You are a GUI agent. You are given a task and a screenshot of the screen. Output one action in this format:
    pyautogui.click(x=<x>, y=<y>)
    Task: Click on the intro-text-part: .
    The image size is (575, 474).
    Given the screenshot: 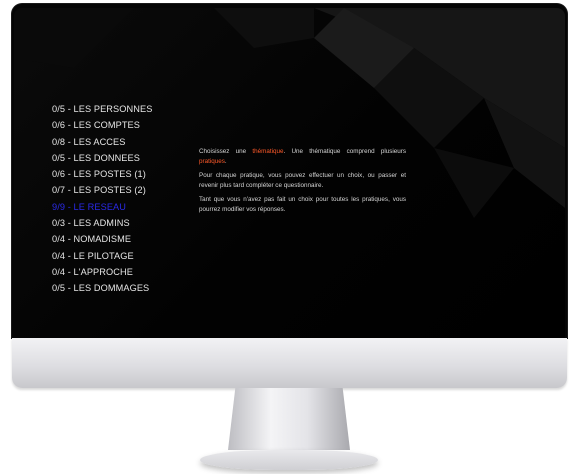 What is the action you would take?
    pyautogui.click(x=225, y=161)
    